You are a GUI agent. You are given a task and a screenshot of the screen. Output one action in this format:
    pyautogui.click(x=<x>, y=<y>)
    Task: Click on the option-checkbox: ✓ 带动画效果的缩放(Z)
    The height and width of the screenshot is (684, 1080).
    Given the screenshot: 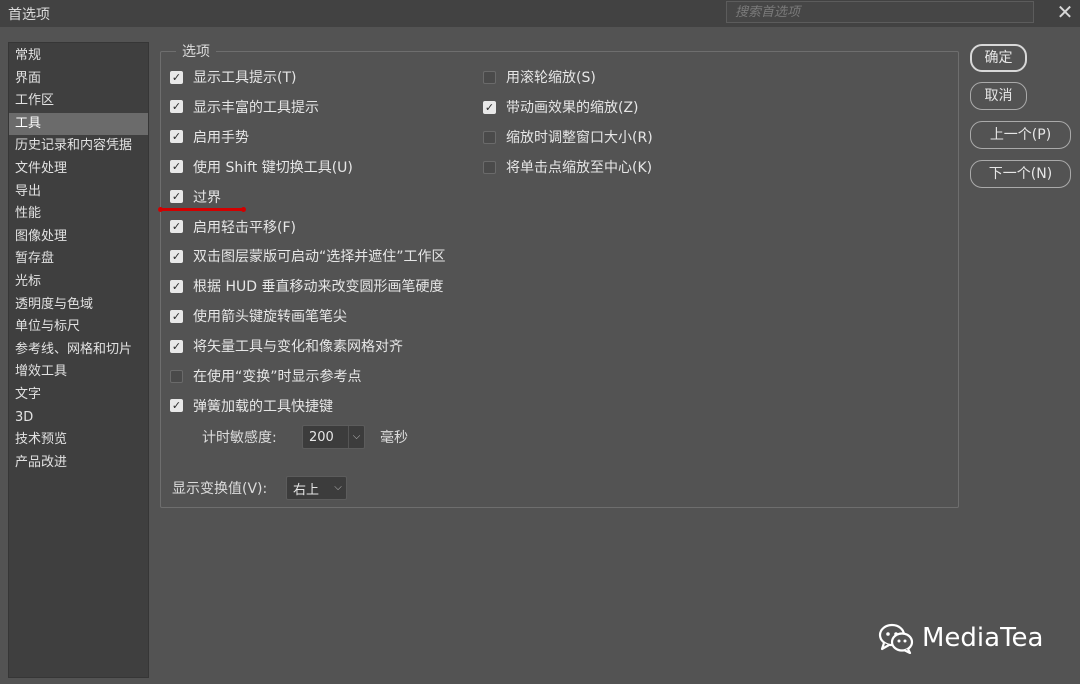 What is the action you would take?
    pyautogui.click(x=561, y=107)
    